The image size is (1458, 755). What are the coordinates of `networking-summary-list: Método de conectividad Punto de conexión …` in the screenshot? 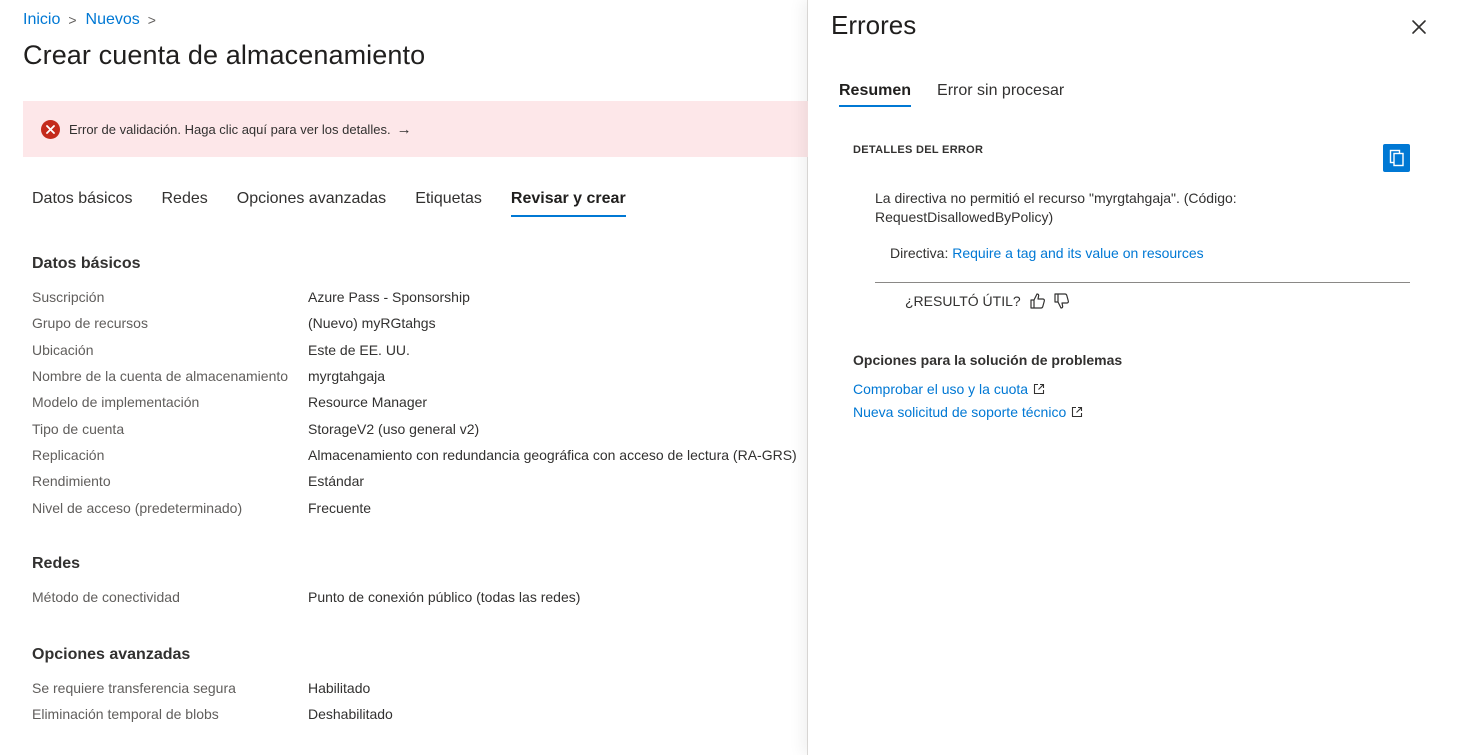 It's located at (422, 597).